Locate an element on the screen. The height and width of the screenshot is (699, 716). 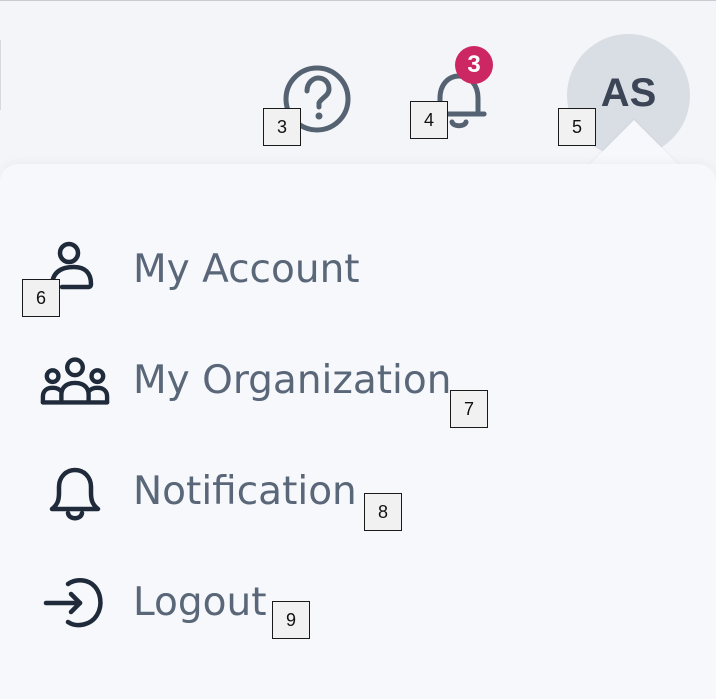
left-divider is located at coordinates (0, 75).